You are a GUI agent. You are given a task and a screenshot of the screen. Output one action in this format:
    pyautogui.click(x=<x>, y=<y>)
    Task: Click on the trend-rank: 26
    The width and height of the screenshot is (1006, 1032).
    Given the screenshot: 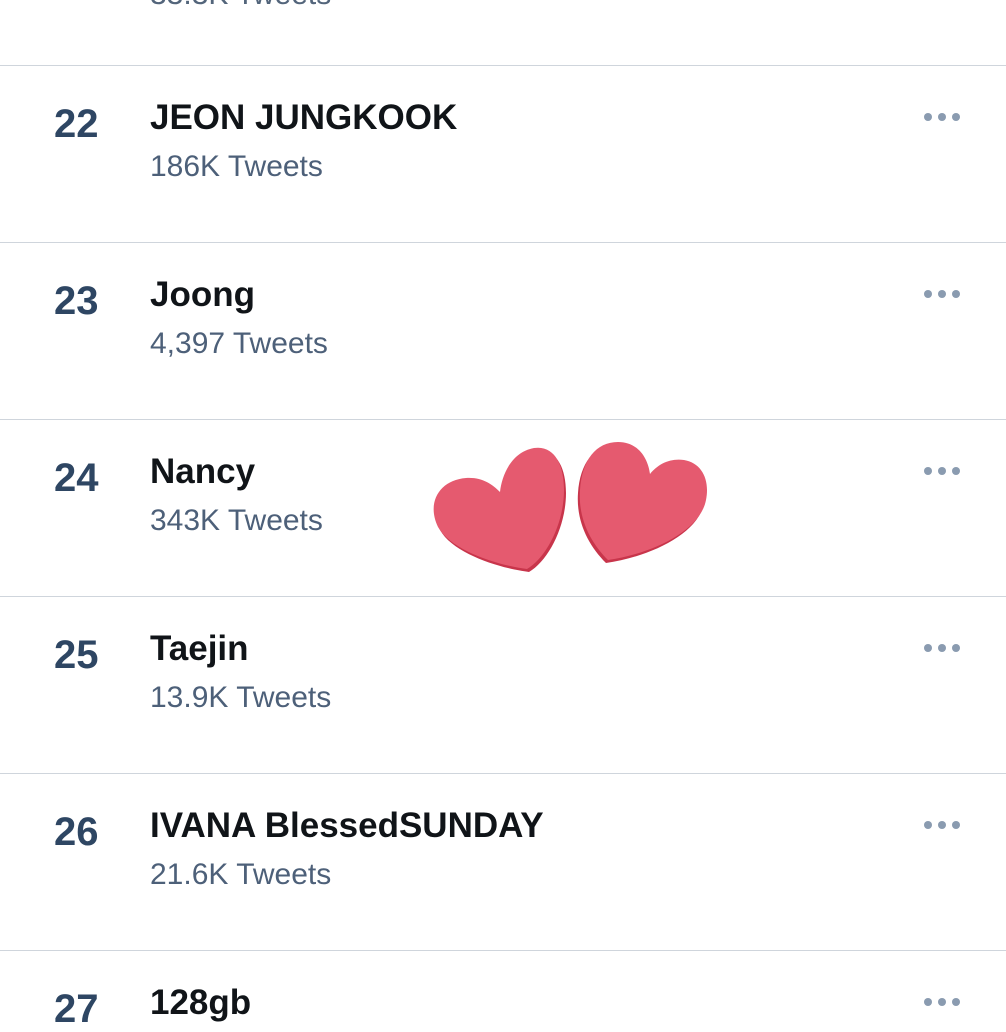 What is the action you would take?
    pyautogui.click(x=76, y=832)
    